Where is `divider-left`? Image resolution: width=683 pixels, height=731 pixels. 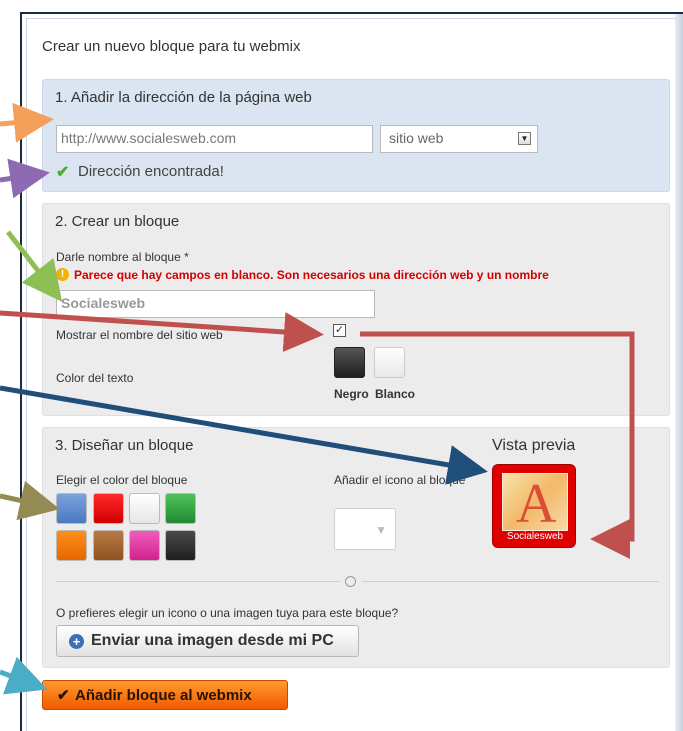 divider-left is located at coordinates (198, 581).